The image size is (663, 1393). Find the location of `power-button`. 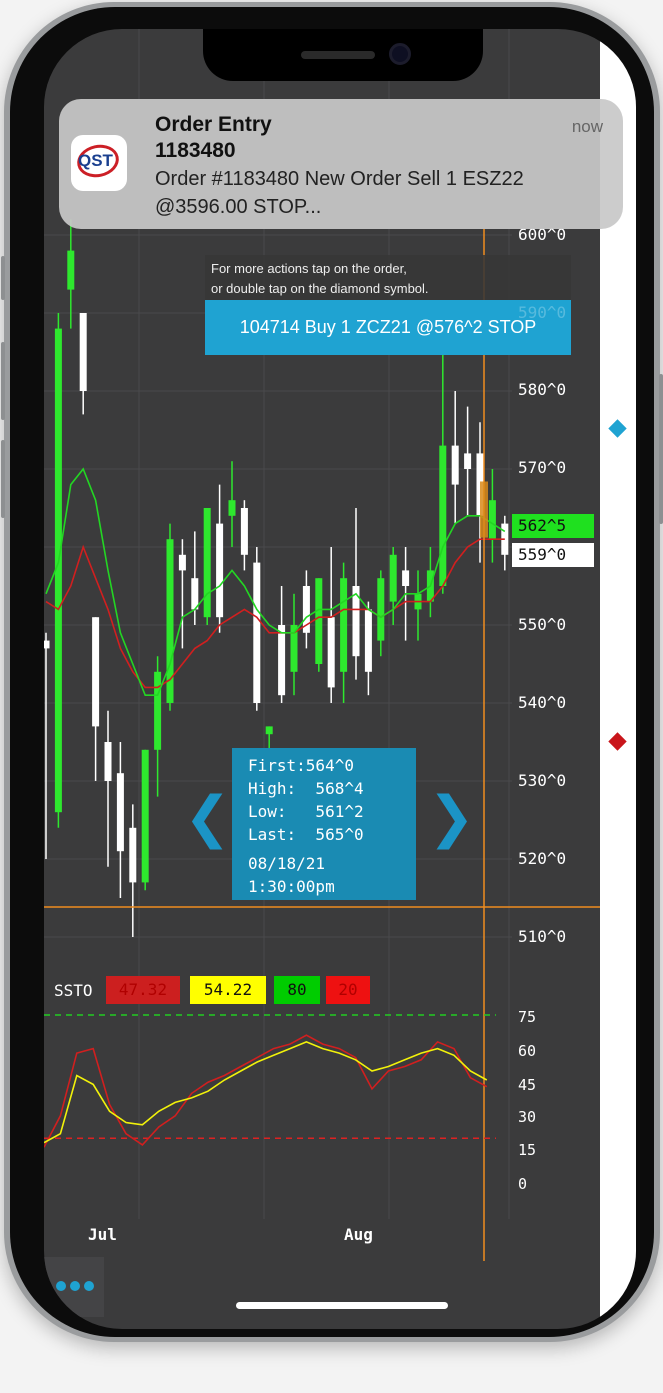

power-button is located at coordinates (661, 449).